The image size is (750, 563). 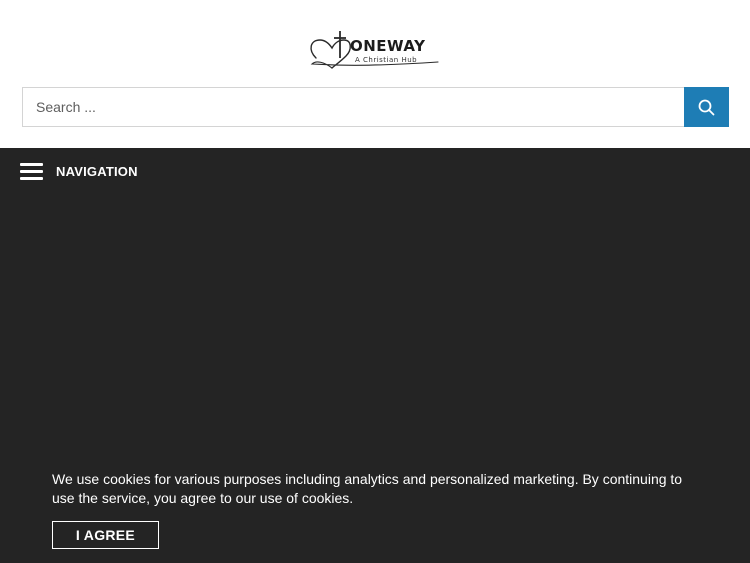 I want to click on search-form, so click(x=375, y=107).